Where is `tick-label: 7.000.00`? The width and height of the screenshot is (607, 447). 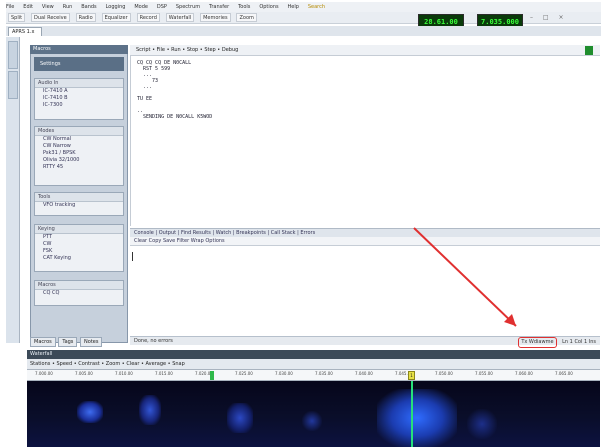 tick-label: 7.000.00 is located at coordinates (44, 373).